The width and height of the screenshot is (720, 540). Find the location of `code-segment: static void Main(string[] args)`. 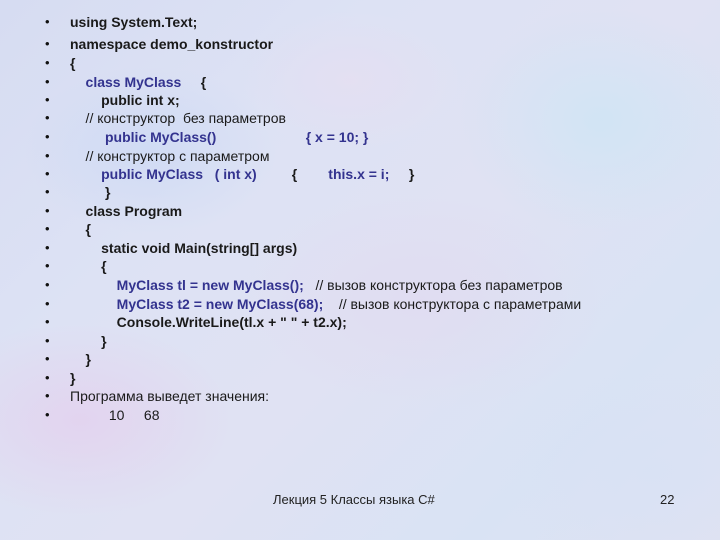

code-segment: static void Main(string[] args) is located at coordinates (184, 248).